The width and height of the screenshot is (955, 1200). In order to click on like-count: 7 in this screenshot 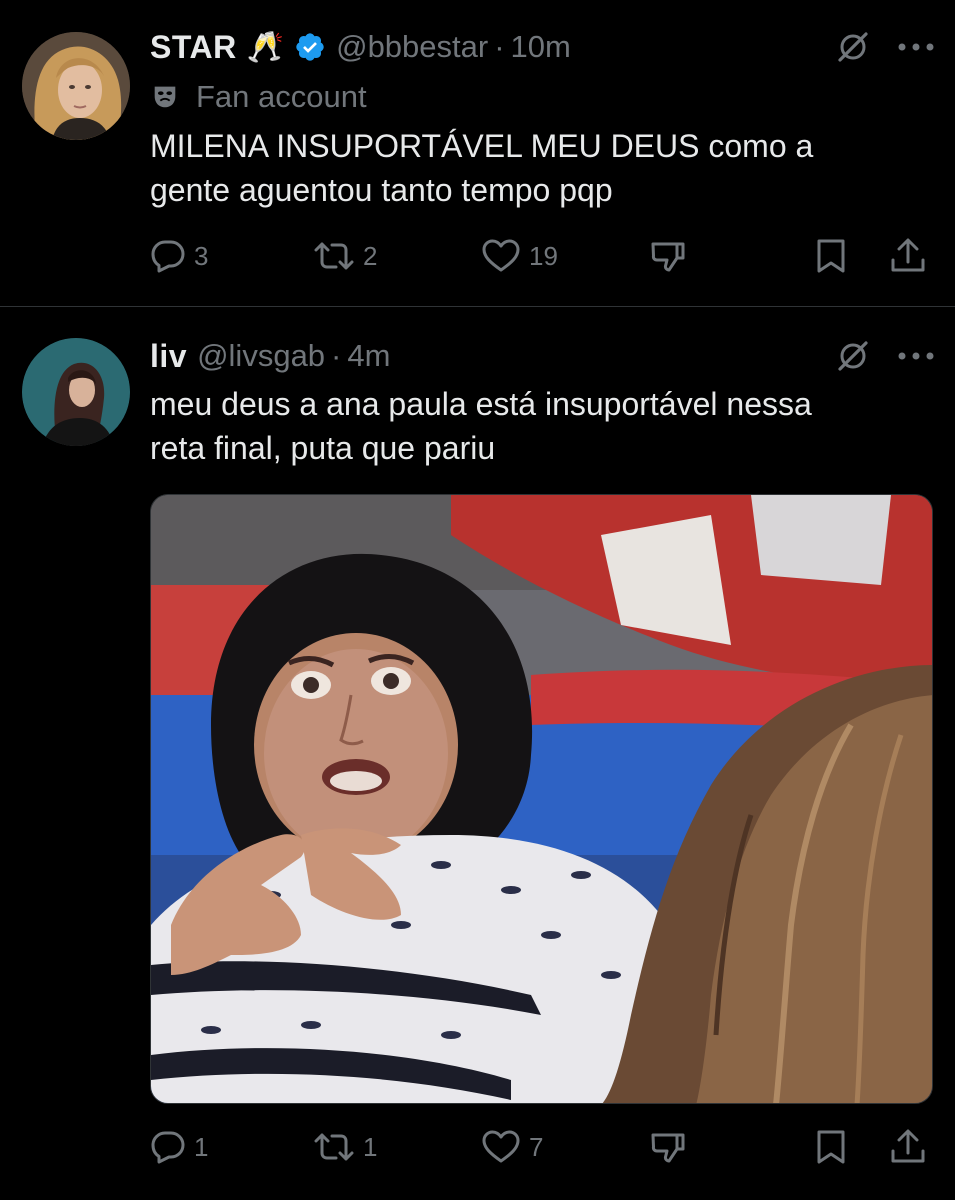, I will do `click(536, 1146)`.